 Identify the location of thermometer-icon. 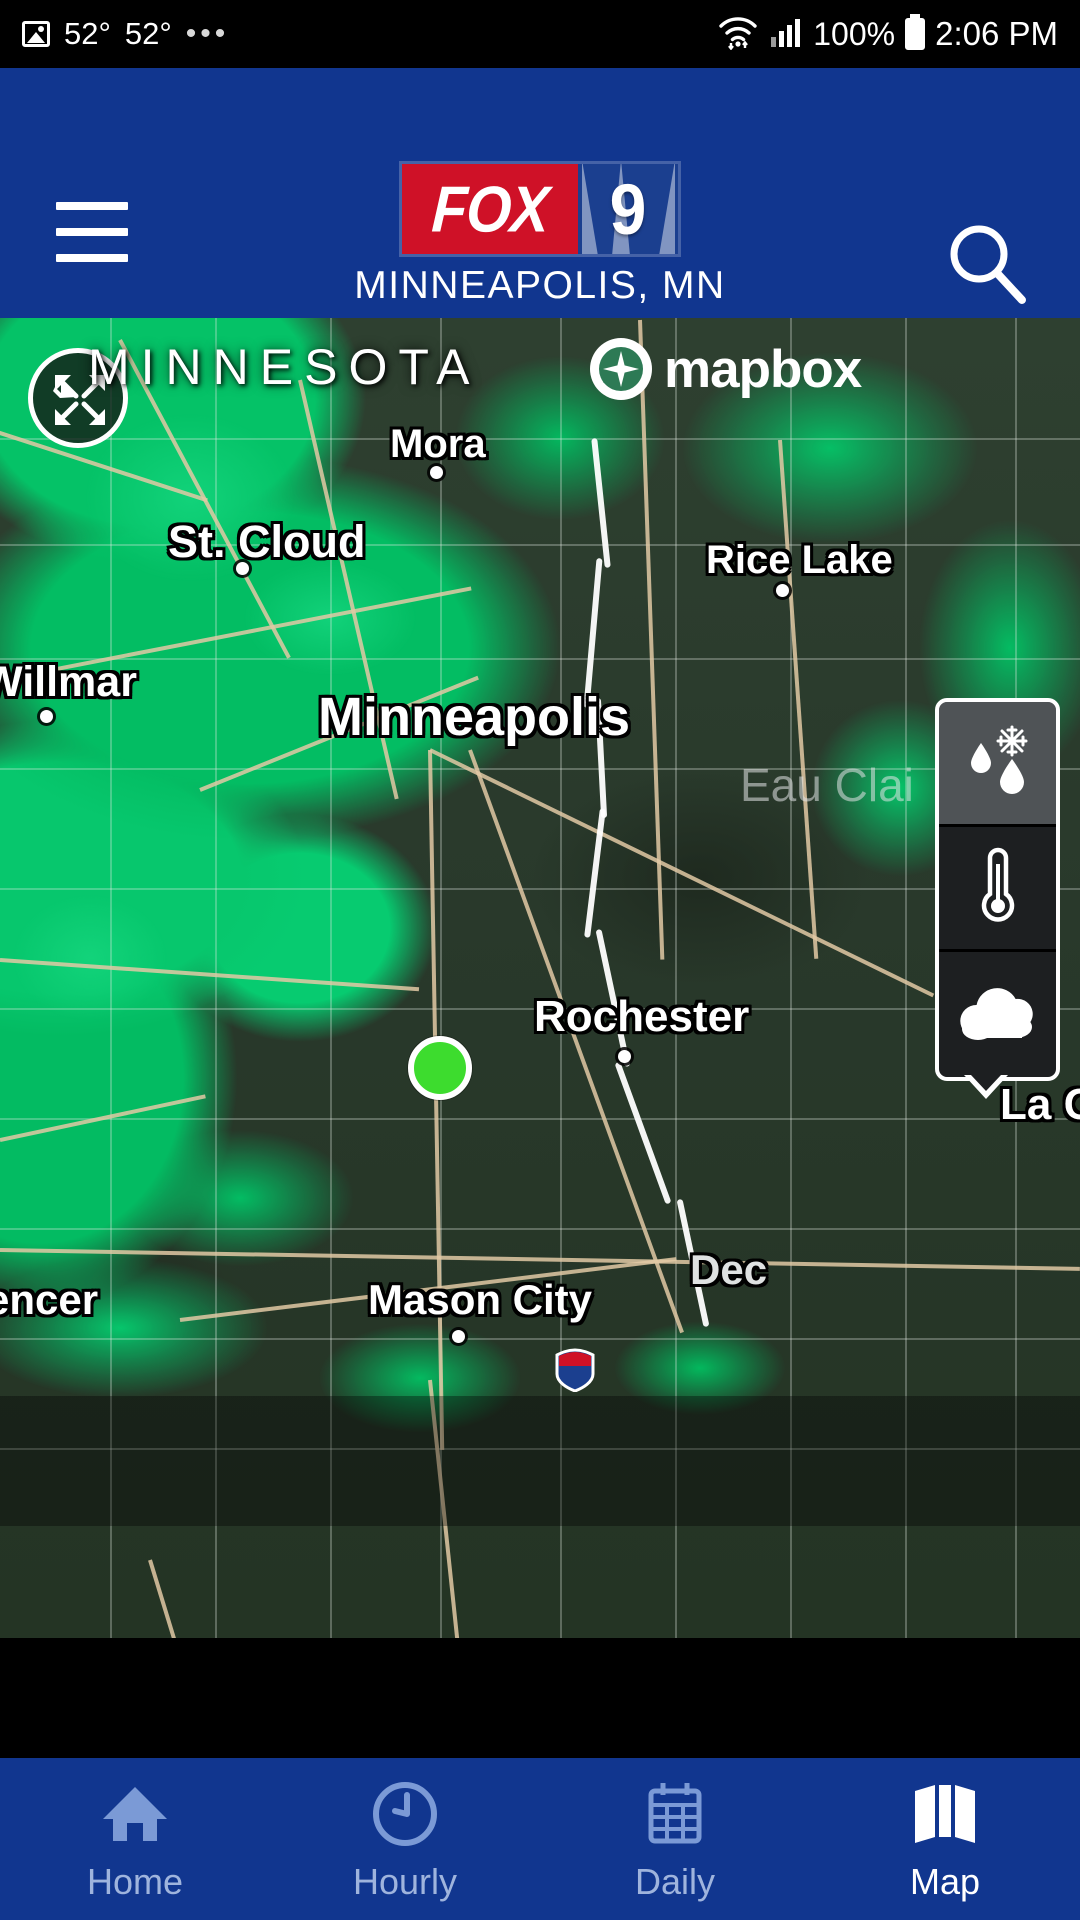
(998, 887).